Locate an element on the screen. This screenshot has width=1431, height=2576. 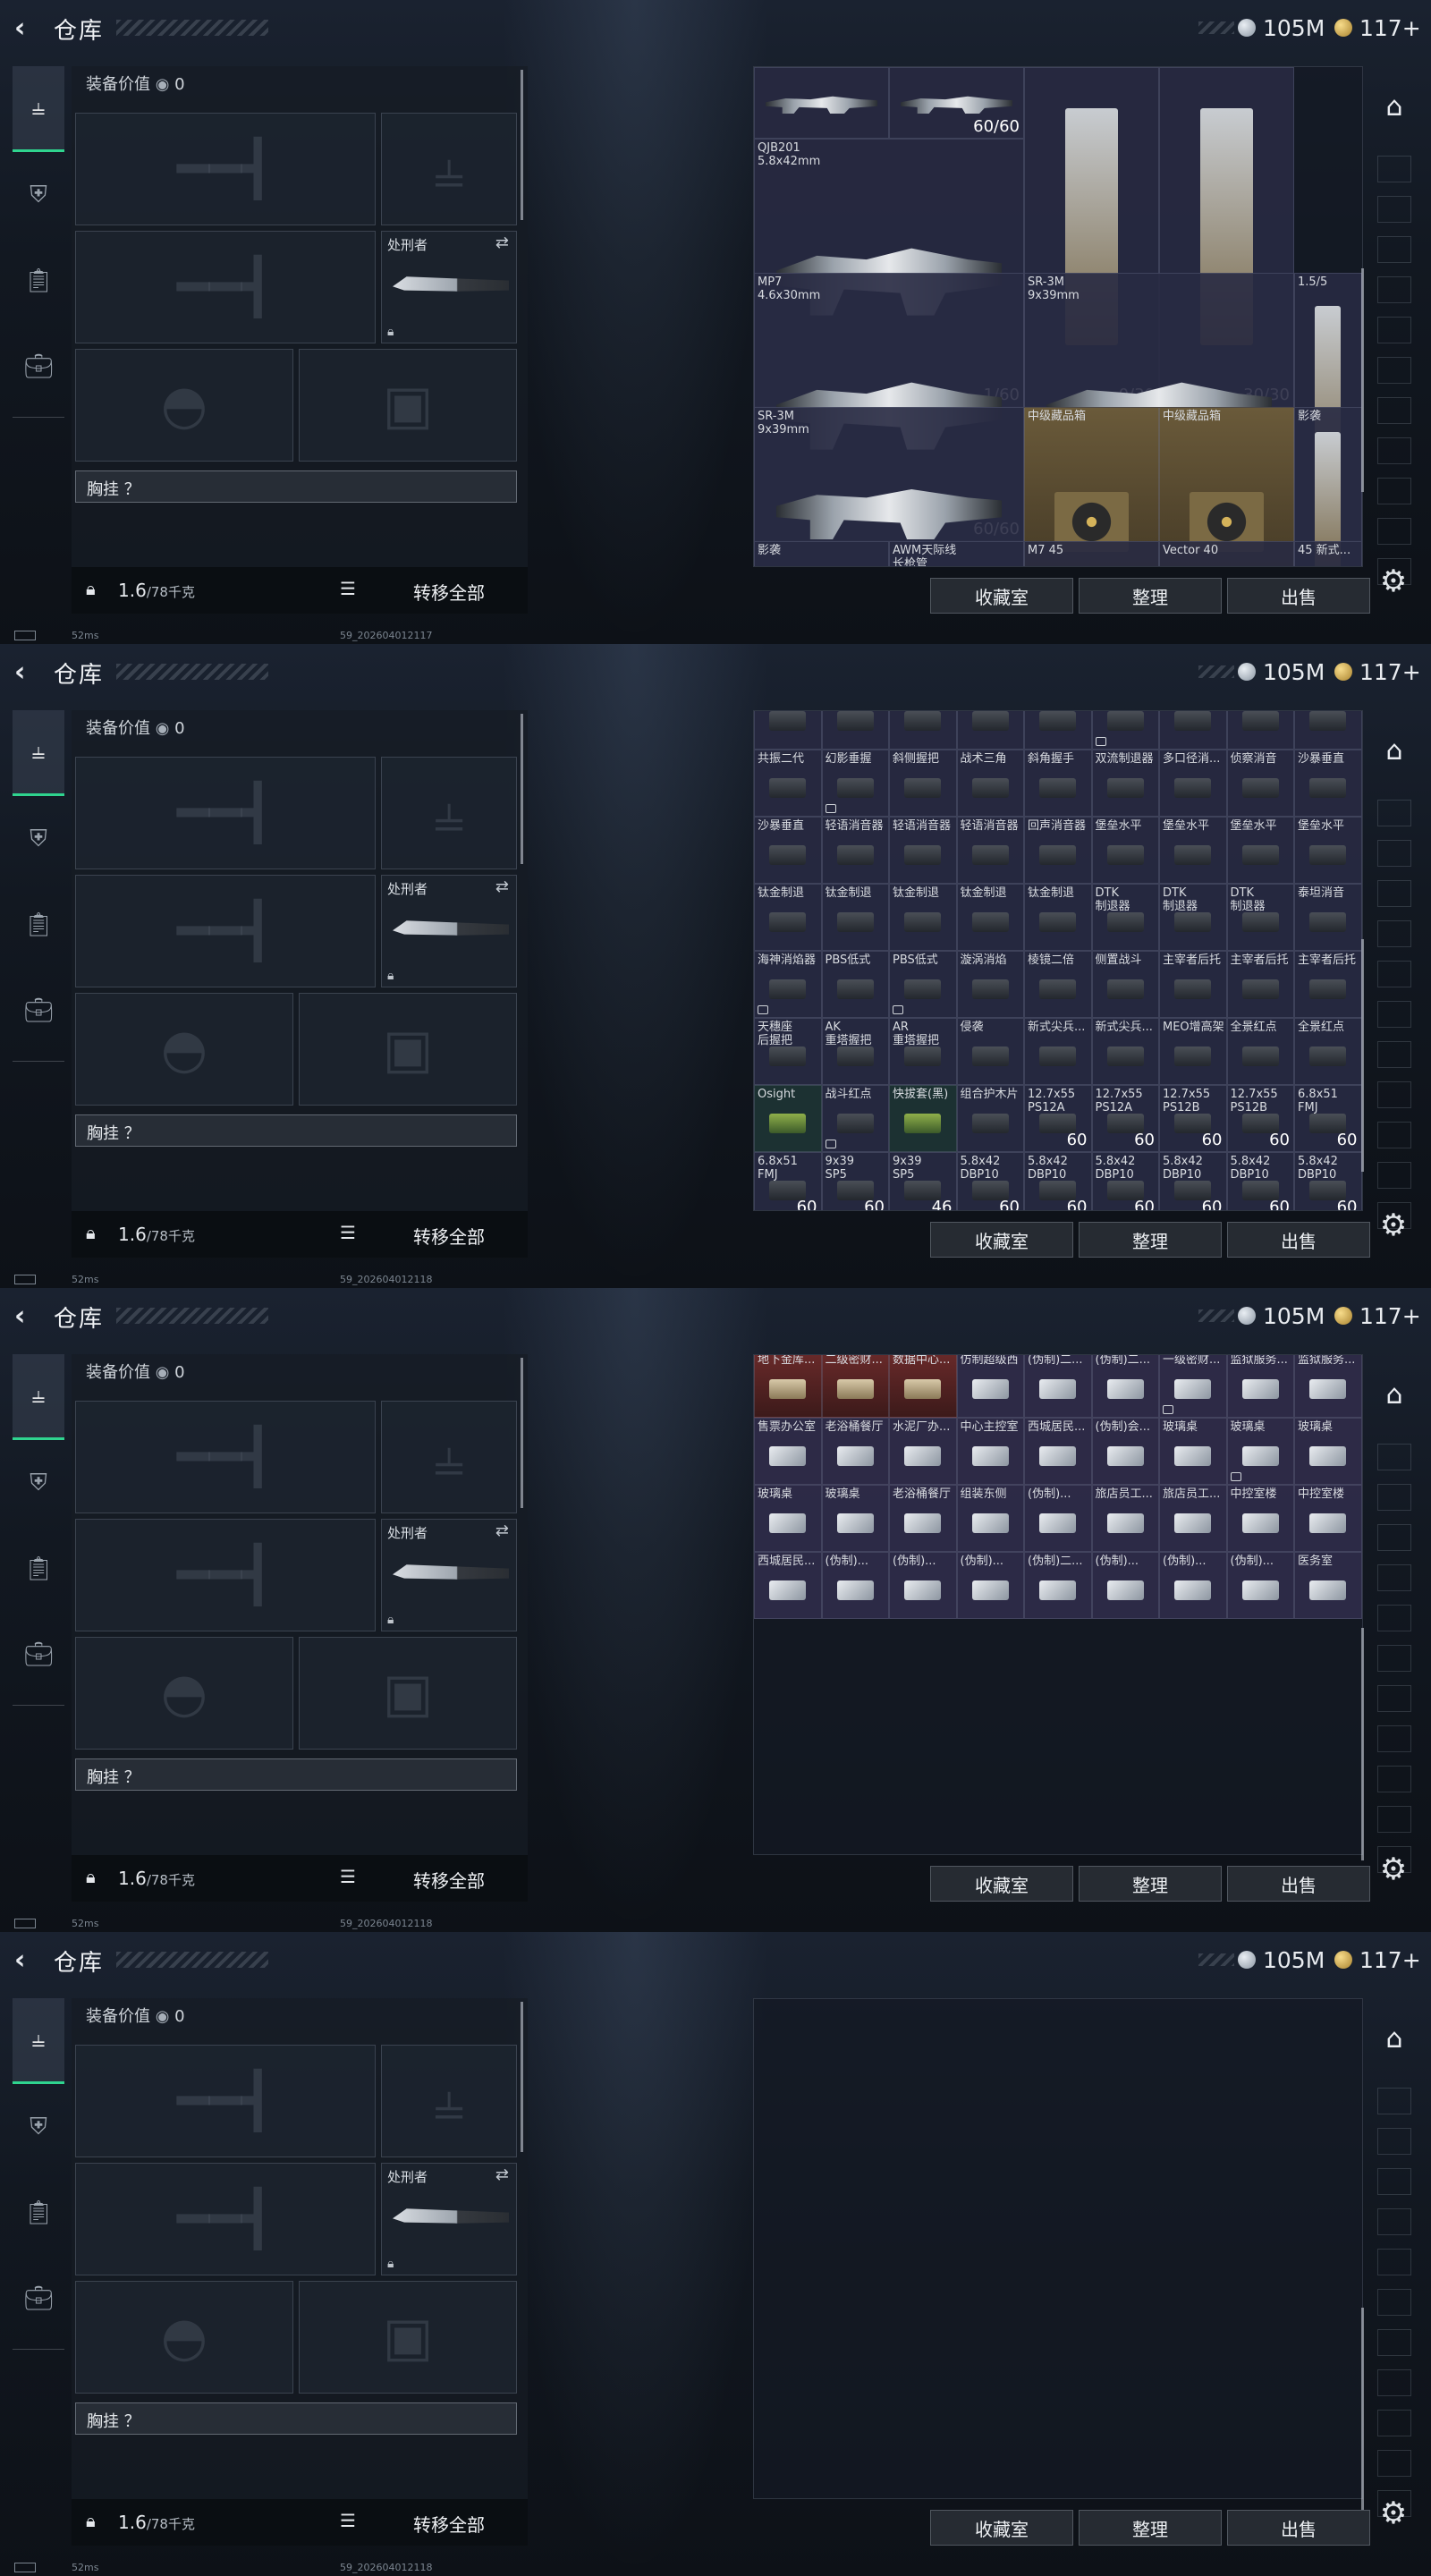
collection-room-button: 收藏室 is located at coordinates (1002, 2528).